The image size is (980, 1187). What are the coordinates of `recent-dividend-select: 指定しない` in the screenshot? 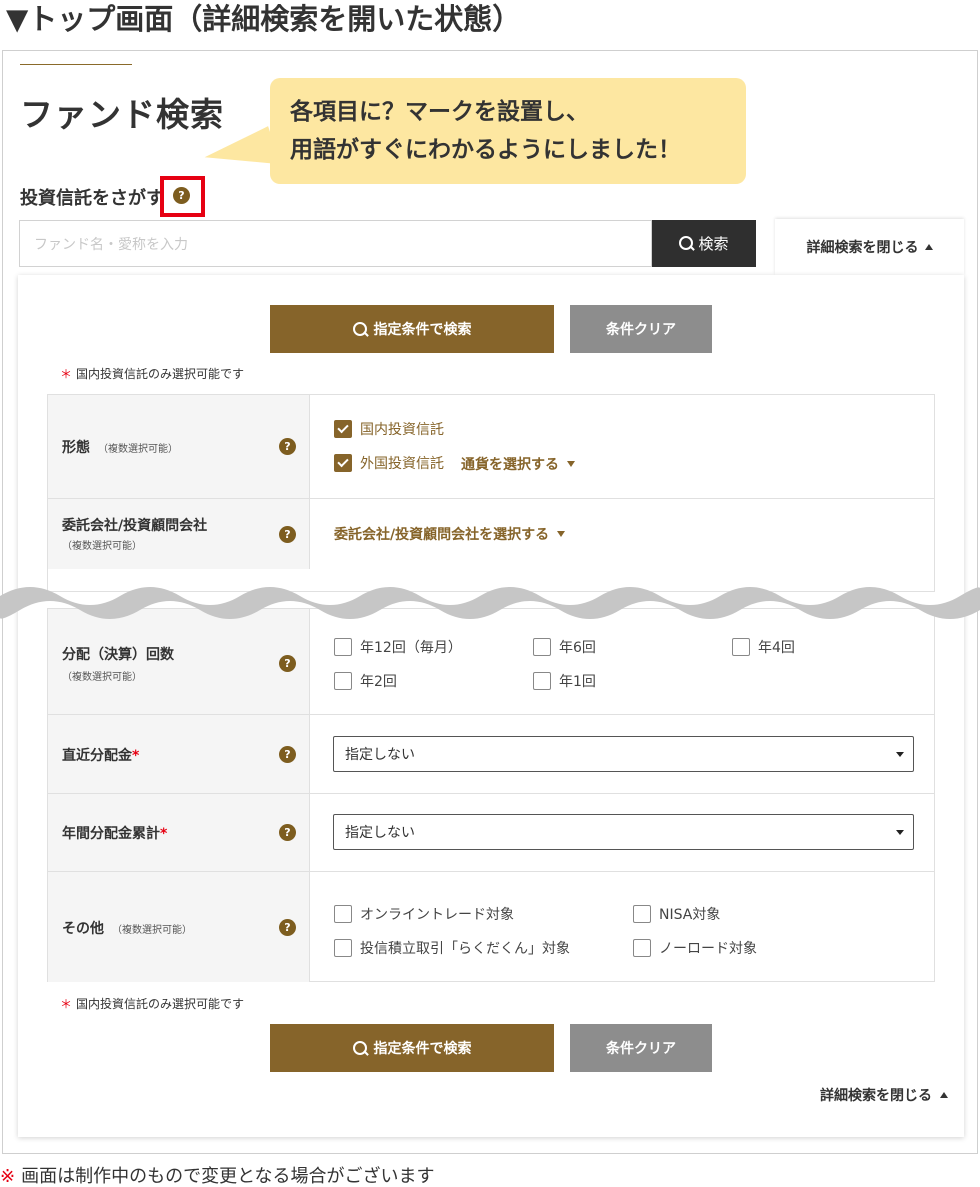 It's located at (623, 754).